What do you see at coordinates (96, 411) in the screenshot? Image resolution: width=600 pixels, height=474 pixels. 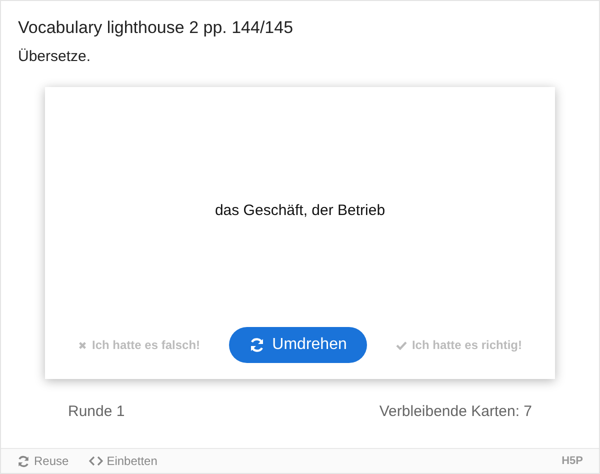 I see `round-label: Runde 1` at bounding box center [96, 411].